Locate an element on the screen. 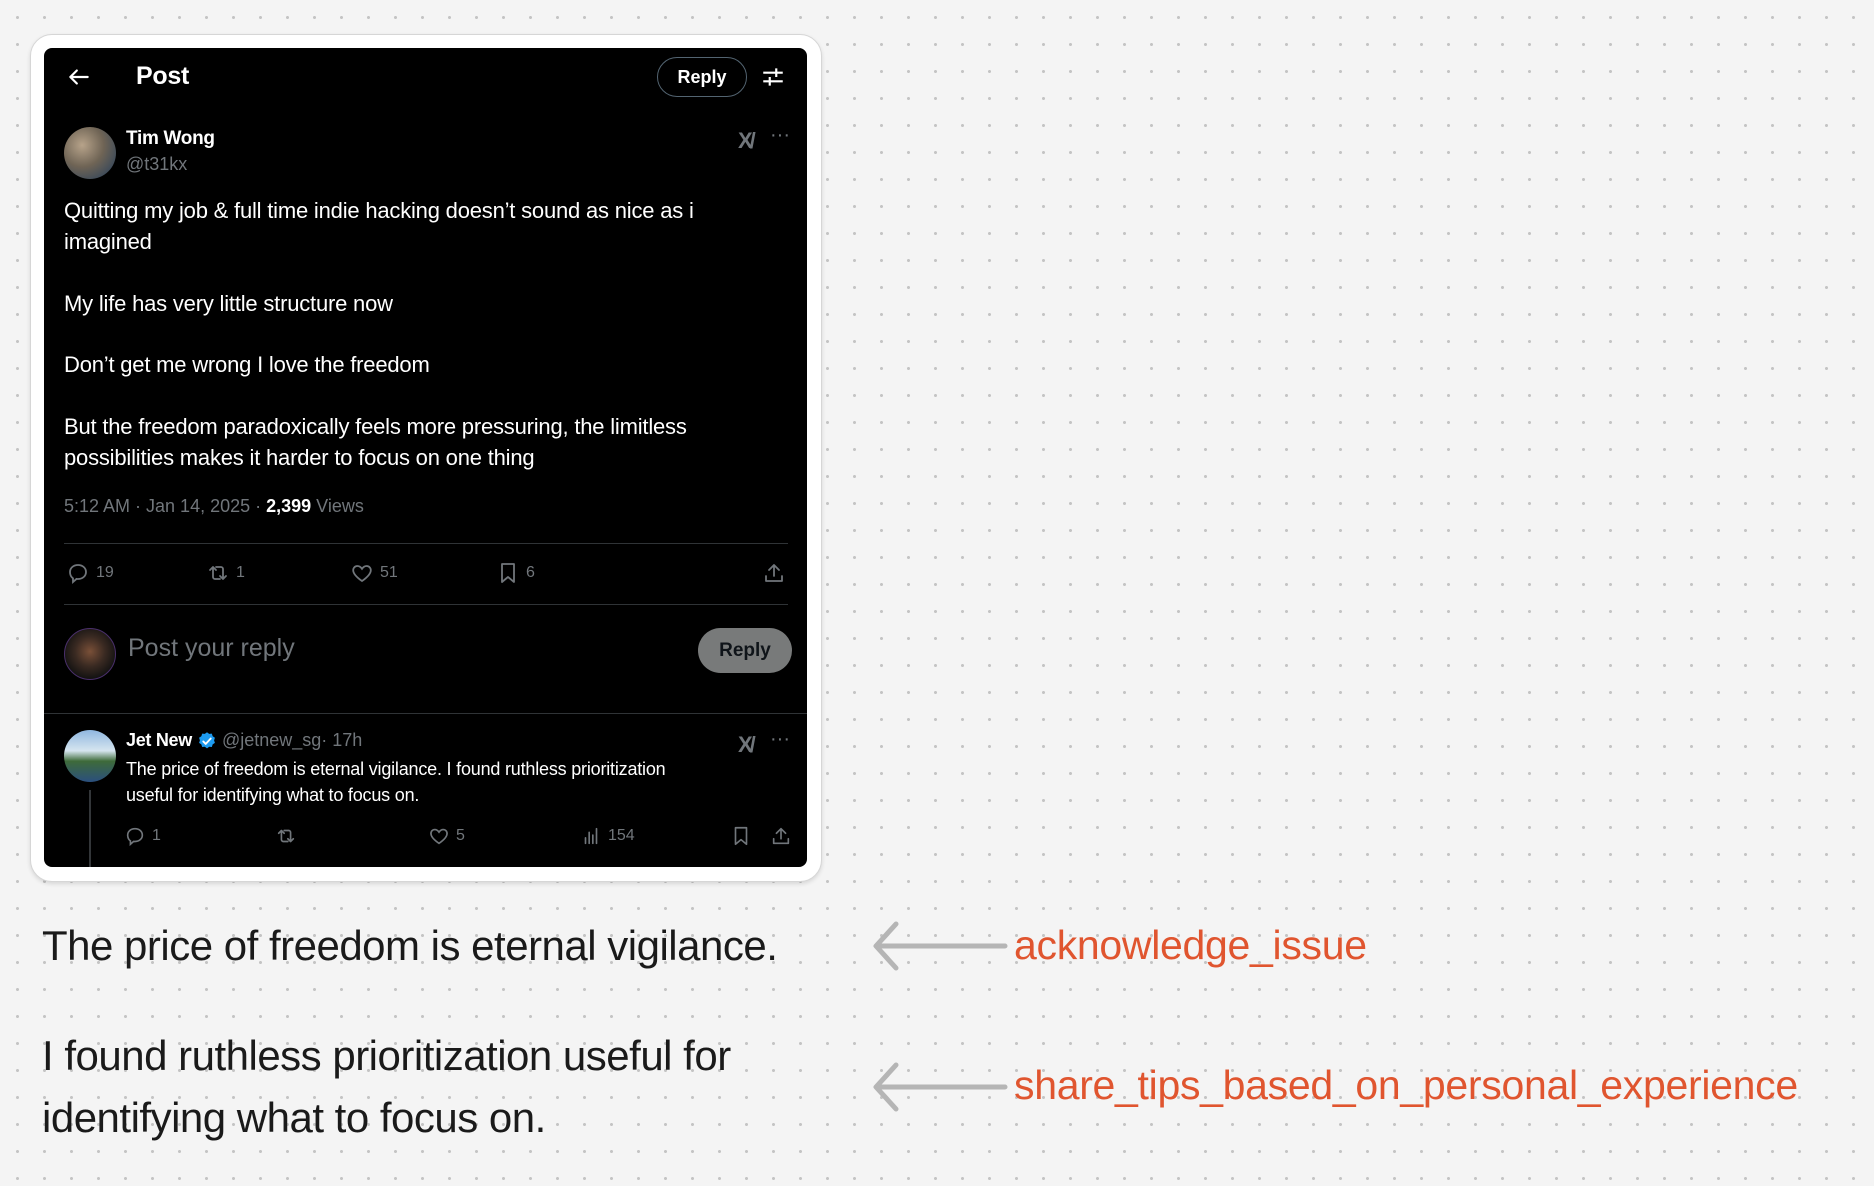 This screenshot has width=1874, height=1186. reply-post-share-action is located at coordinates (781, 836).